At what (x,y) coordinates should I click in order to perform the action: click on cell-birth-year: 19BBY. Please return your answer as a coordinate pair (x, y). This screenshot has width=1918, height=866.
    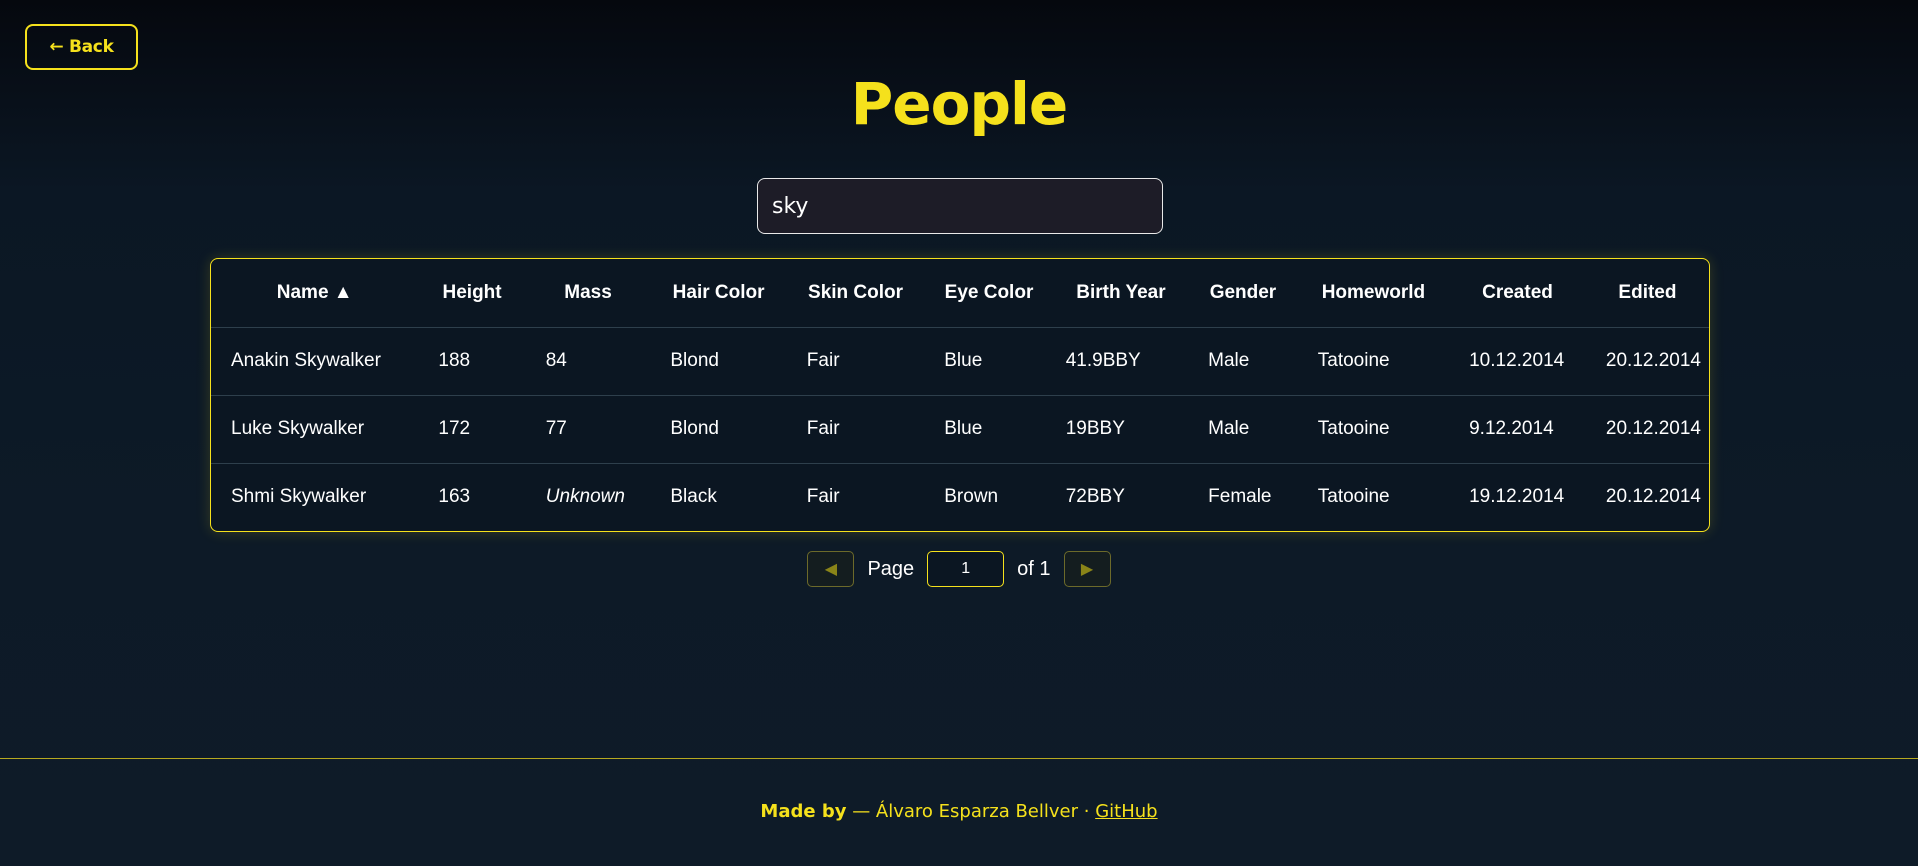
    Looking at the image, I should click on (1121, 429).